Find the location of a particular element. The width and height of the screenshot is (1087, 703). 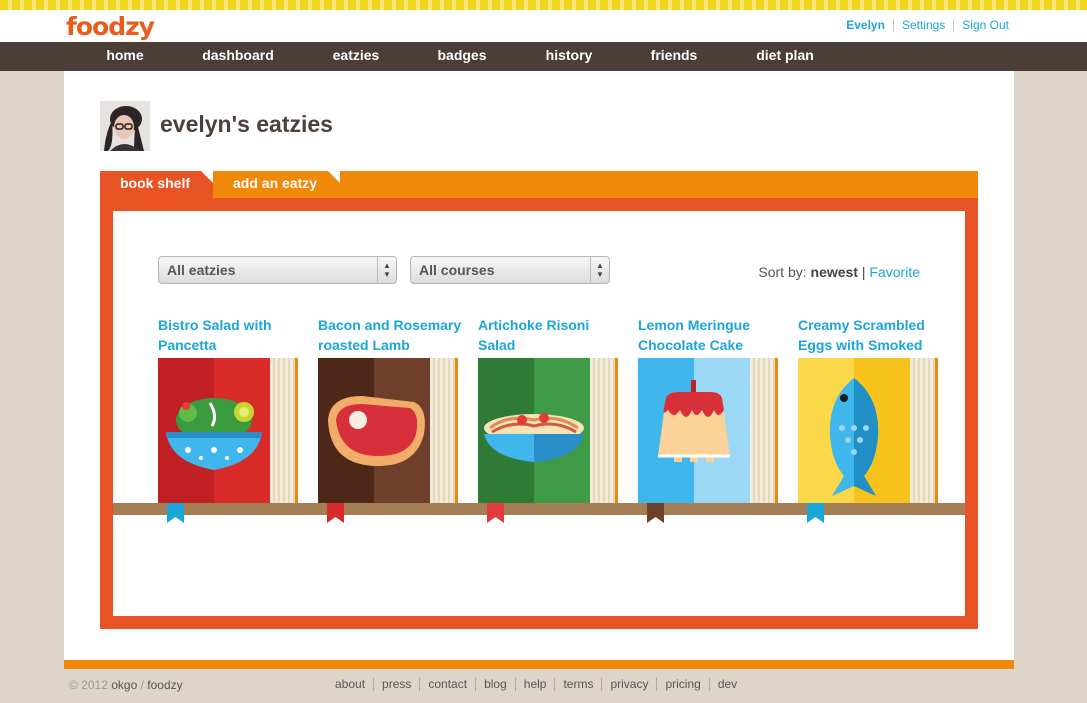

book-roasted-lamb is located at coordinates (388, 430).